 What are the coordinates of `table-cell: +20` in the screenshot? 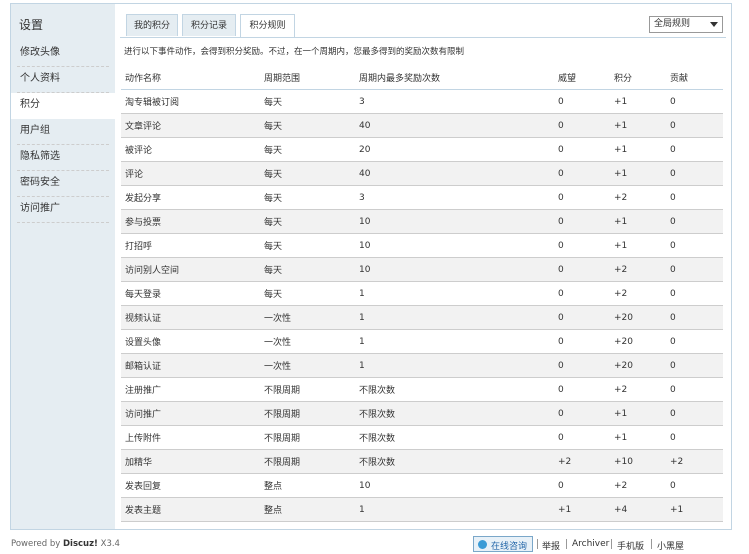 It's located at (638, 341).